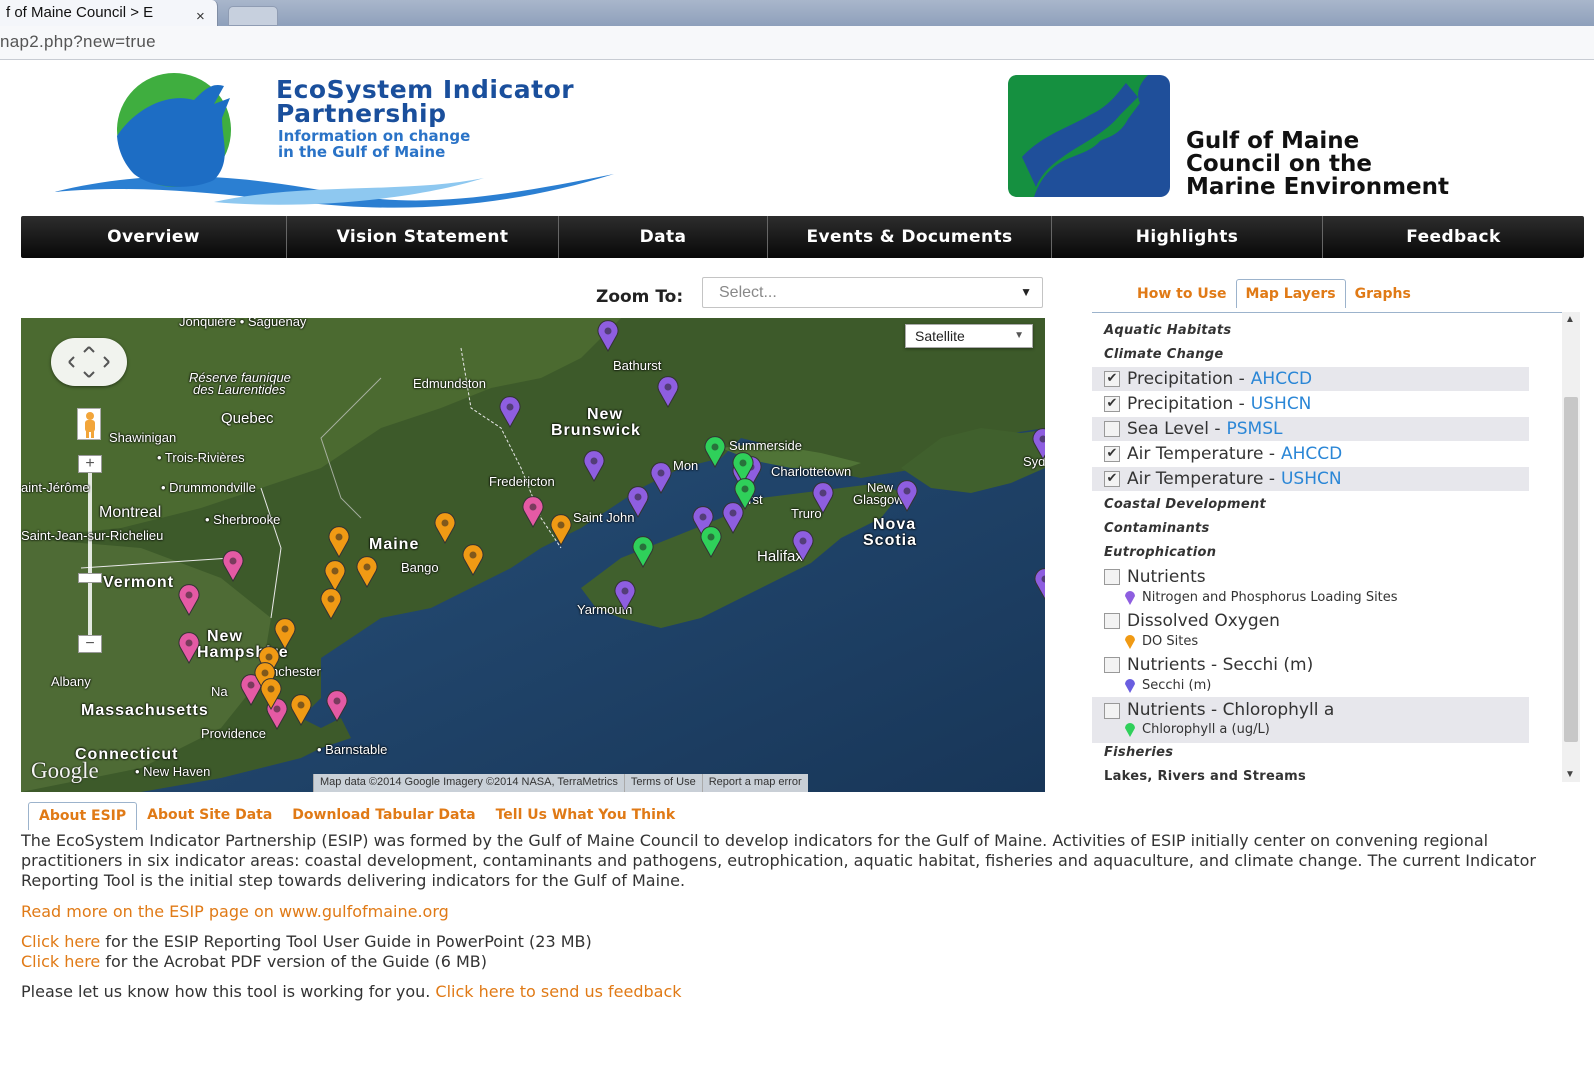  Describe the element at coordinates (1310, 429) in the screenshot. I see `layer-sea-level-psmsl: Sea Level - PSMSL` at that location.